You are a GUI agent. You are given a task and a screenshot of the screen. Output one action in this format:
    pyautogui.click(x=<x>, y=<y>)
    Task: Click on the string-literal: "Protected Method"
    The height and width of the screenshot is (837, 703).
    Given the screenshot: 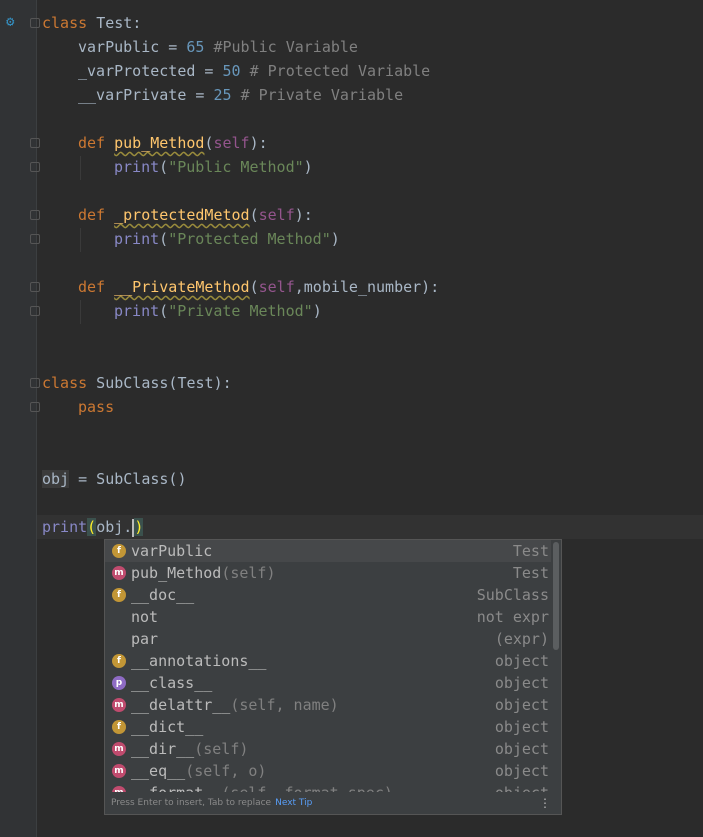 What is the action you would take?
    pyautogui.click(x=249, y=239)
    